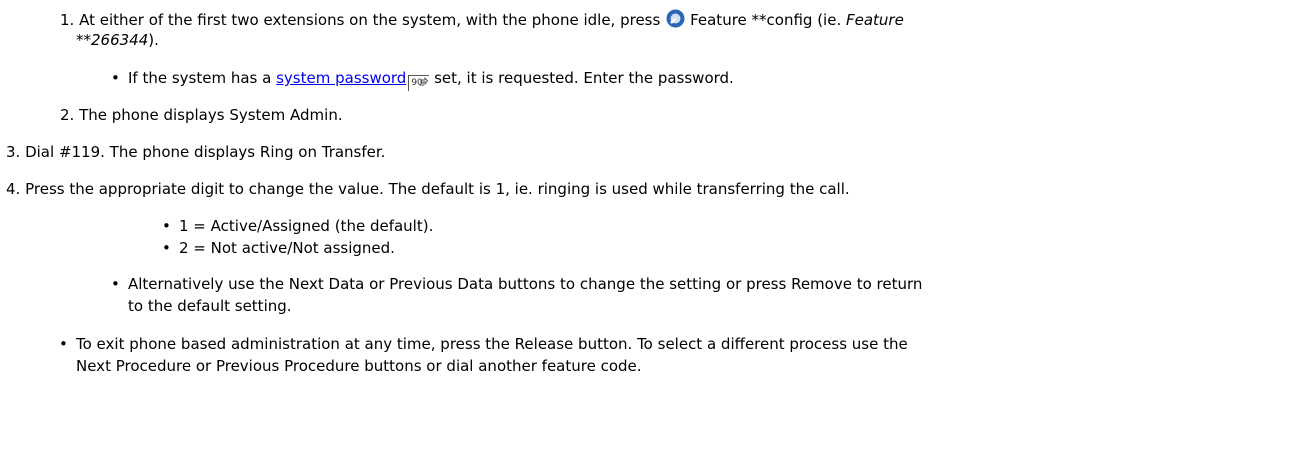 The width and height of the screenshot is (1315, 453). I want to click on feature-button-icon, so click(675, 18).